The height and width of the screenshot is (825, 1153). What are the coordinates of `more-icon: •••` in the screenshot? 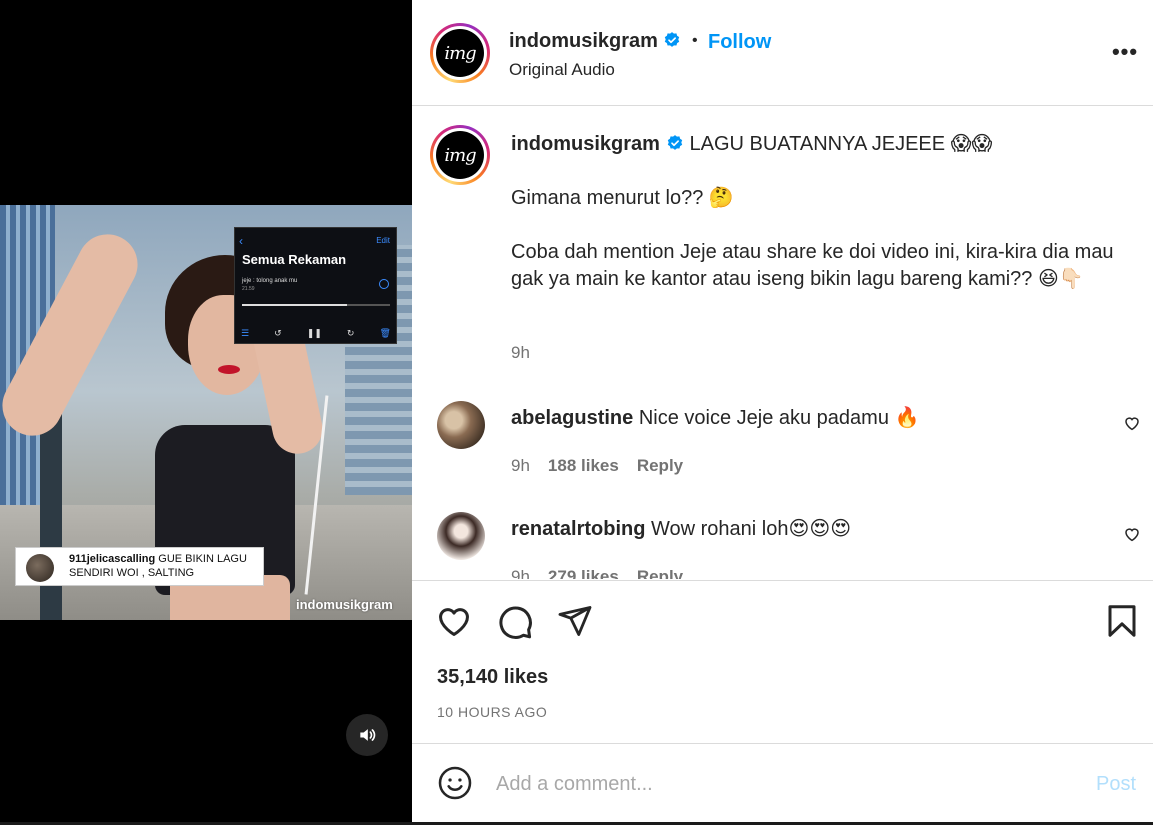 It's located at (1125, 51).